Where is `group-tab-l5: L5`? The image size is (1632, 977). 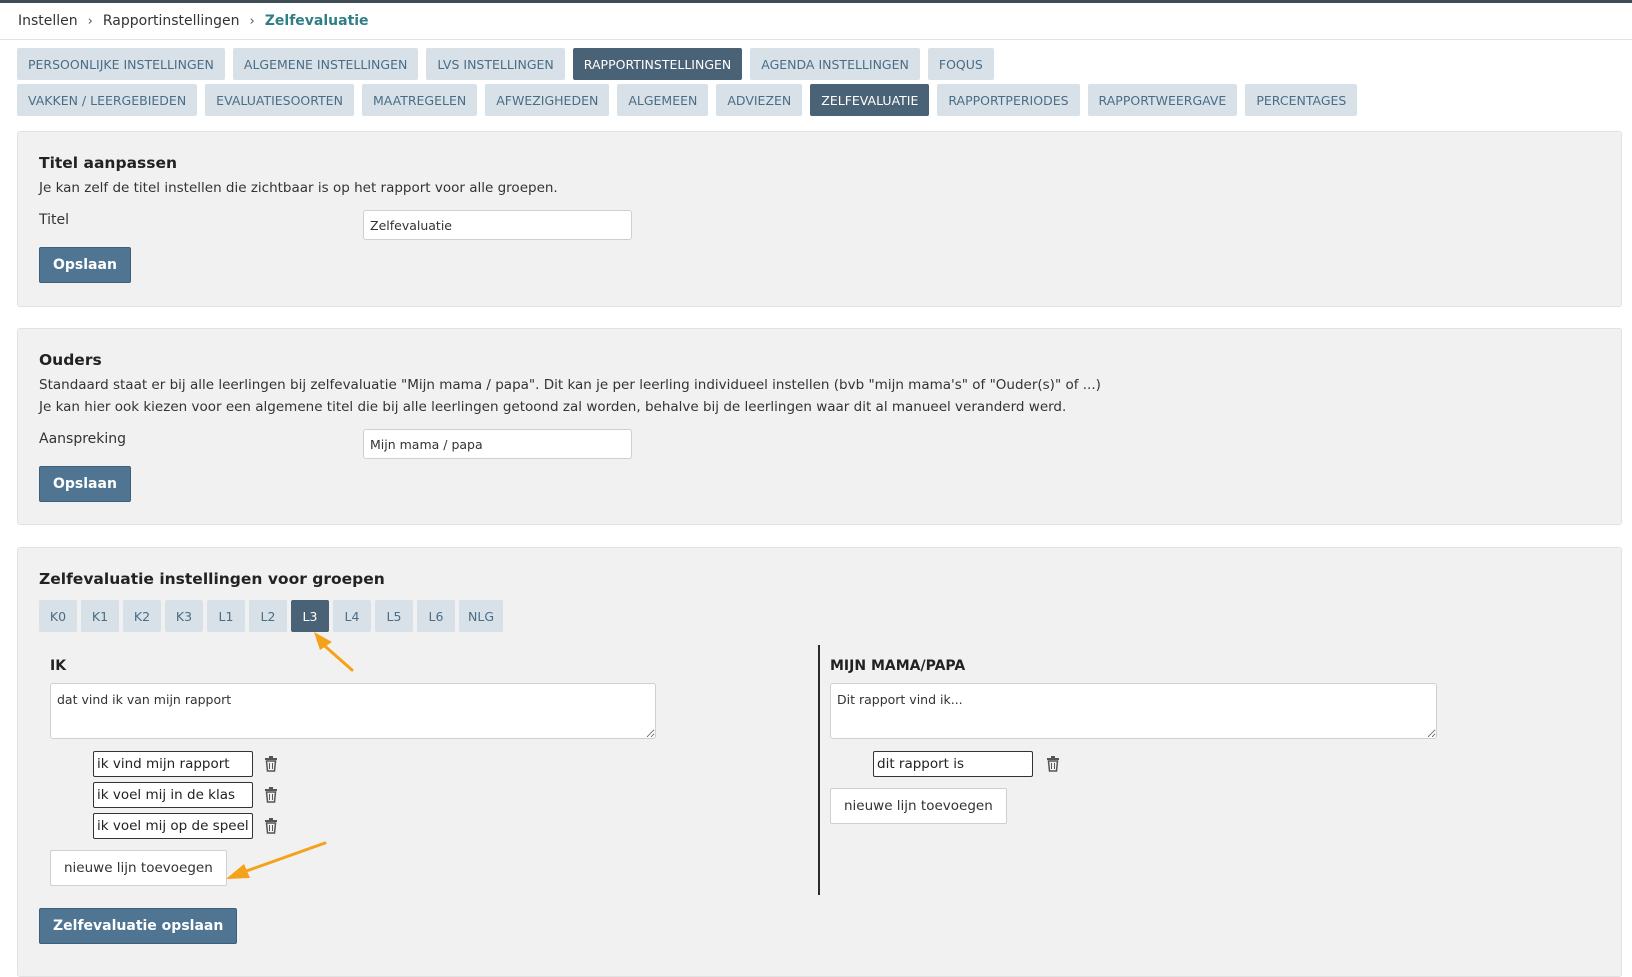
group-tab-l5: L5 is located at coordinates (394, 616).